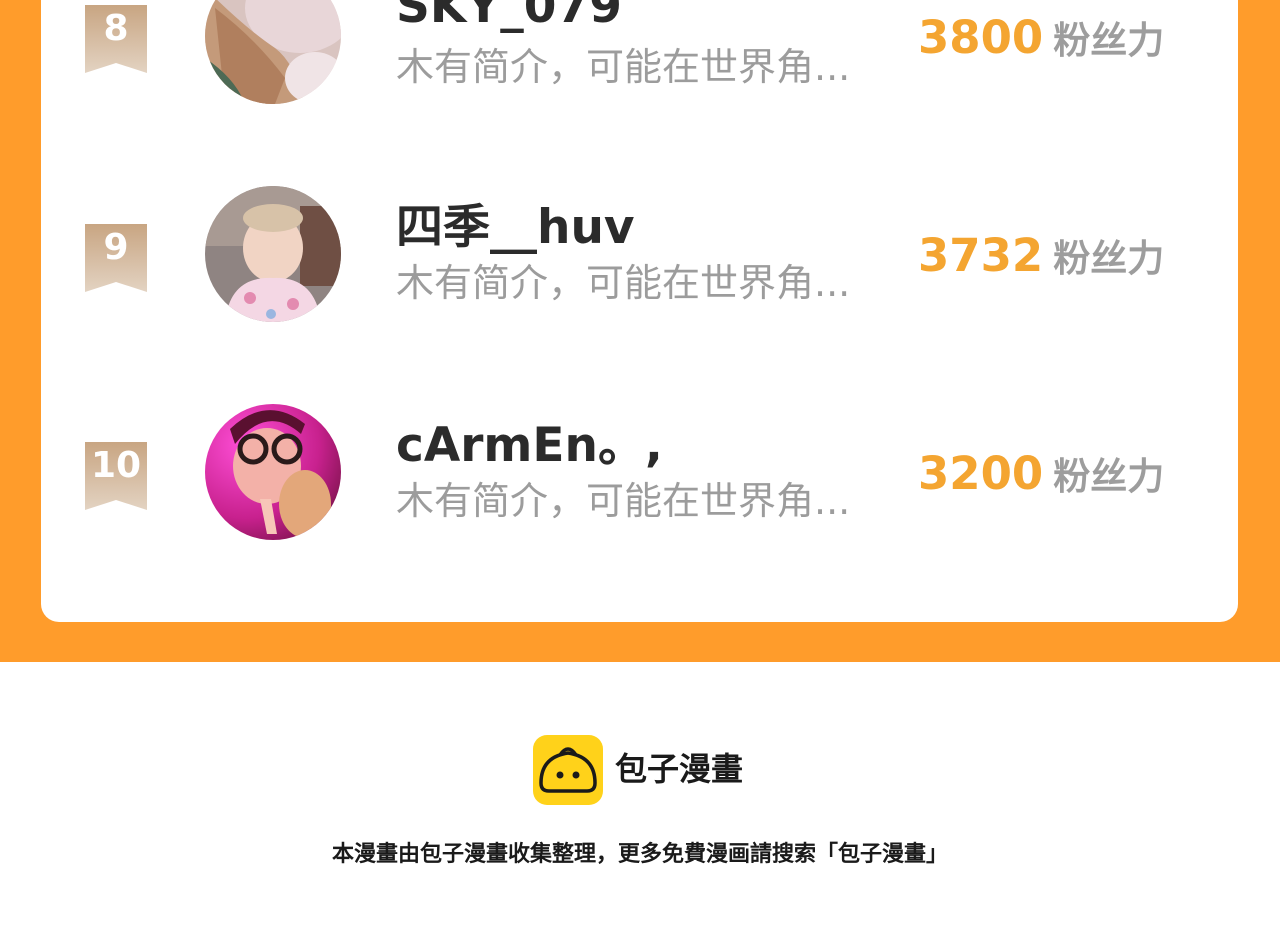 This screenshot has height=946, width=1280. What do you see at coordinates (981, 37) in the screenshot?
I see `fans-power-value: 3800` at bounding box center [981, 37].